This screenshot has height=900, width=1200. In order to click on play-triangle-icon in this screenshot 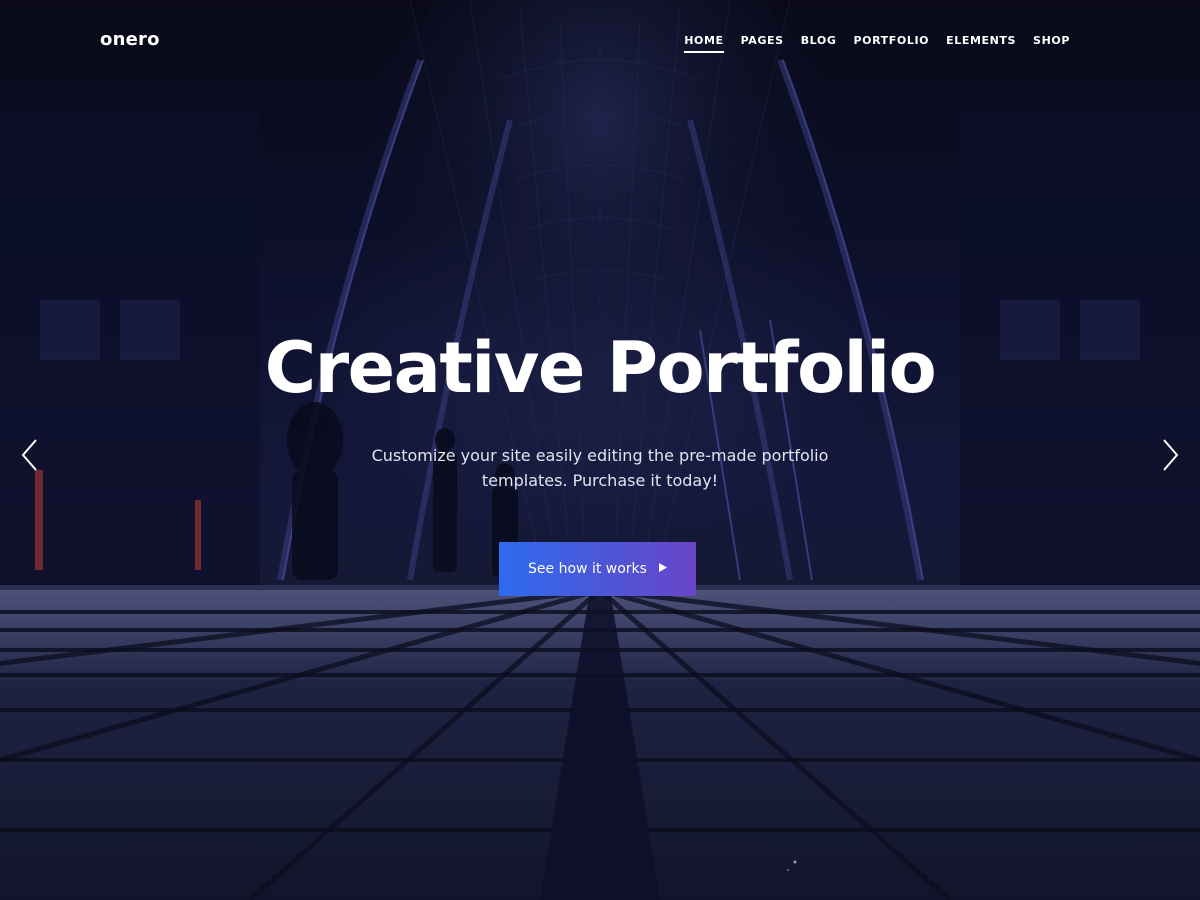, I will do `click(662, 569)`.